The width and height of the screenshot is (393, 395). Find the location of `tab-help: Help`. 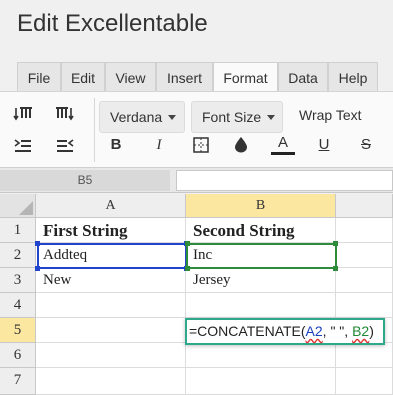

tab-help: Help is located at coordinates (353, 77).